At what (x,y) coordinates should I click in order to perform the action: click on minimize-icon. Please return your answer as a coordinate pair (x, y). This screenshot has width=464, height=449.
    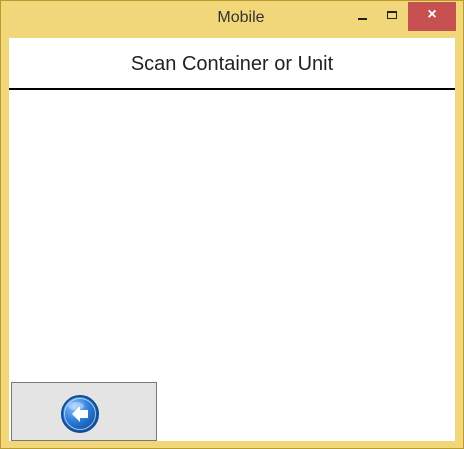
    Looking at the image, I should click on (362, 19).